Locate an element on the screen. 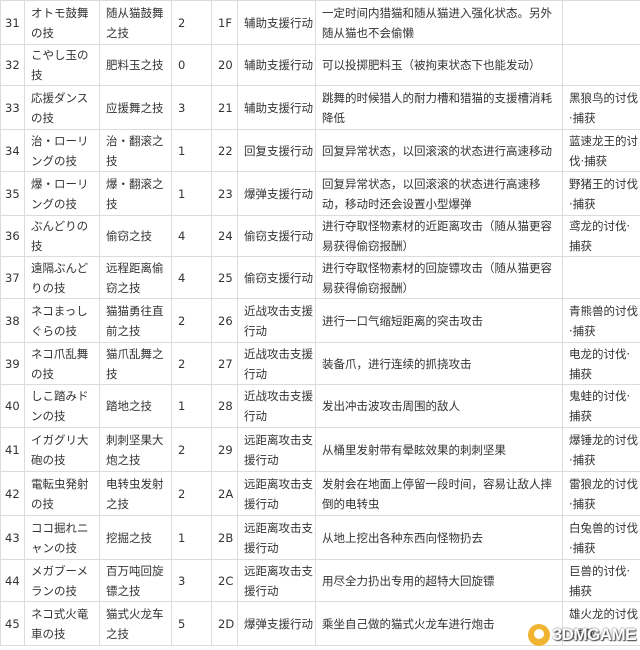  skill-cost: 0 is located at coordinates (191, 65).